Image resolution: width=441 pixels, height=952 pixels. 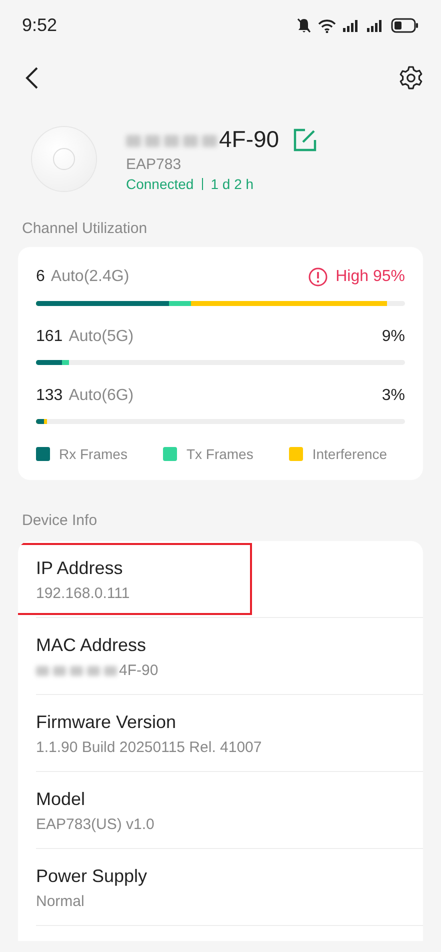 I want to click on info-value: 1.1.90 Build 20250115 Rel. 41007, so click(x=149, y=747).